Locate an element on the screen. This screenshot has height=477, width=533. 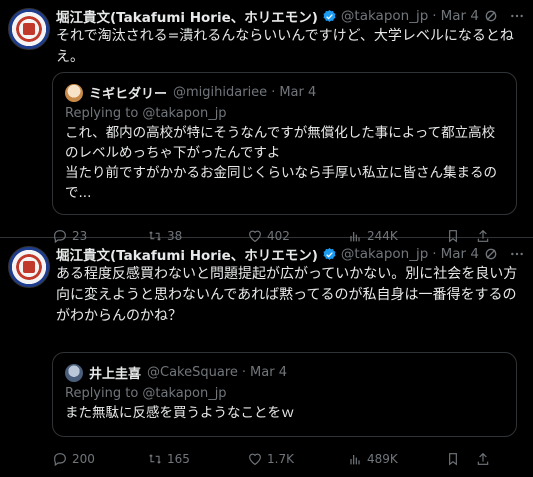
share-button is located at coordinates (483, 459).